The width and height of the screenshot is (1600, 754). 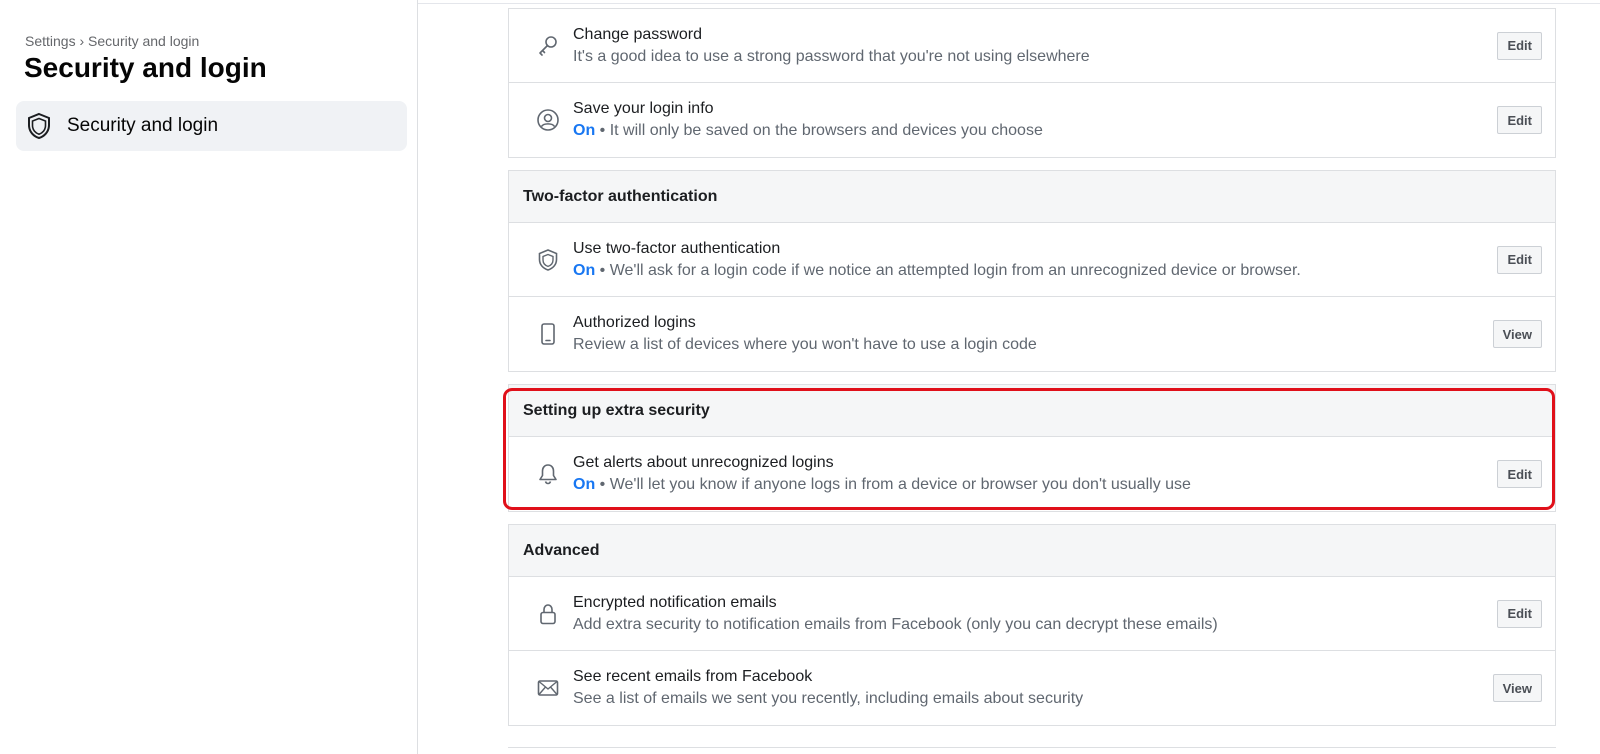 I want to click on sidebar-item-label: Security and login, so click(x=143, y=125).